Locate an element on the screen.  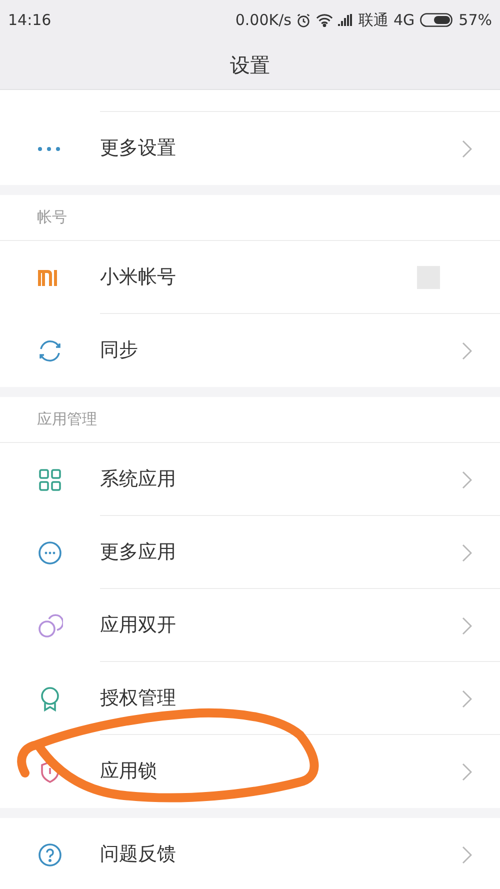
battery-icon is located at coordinates (437, 20).